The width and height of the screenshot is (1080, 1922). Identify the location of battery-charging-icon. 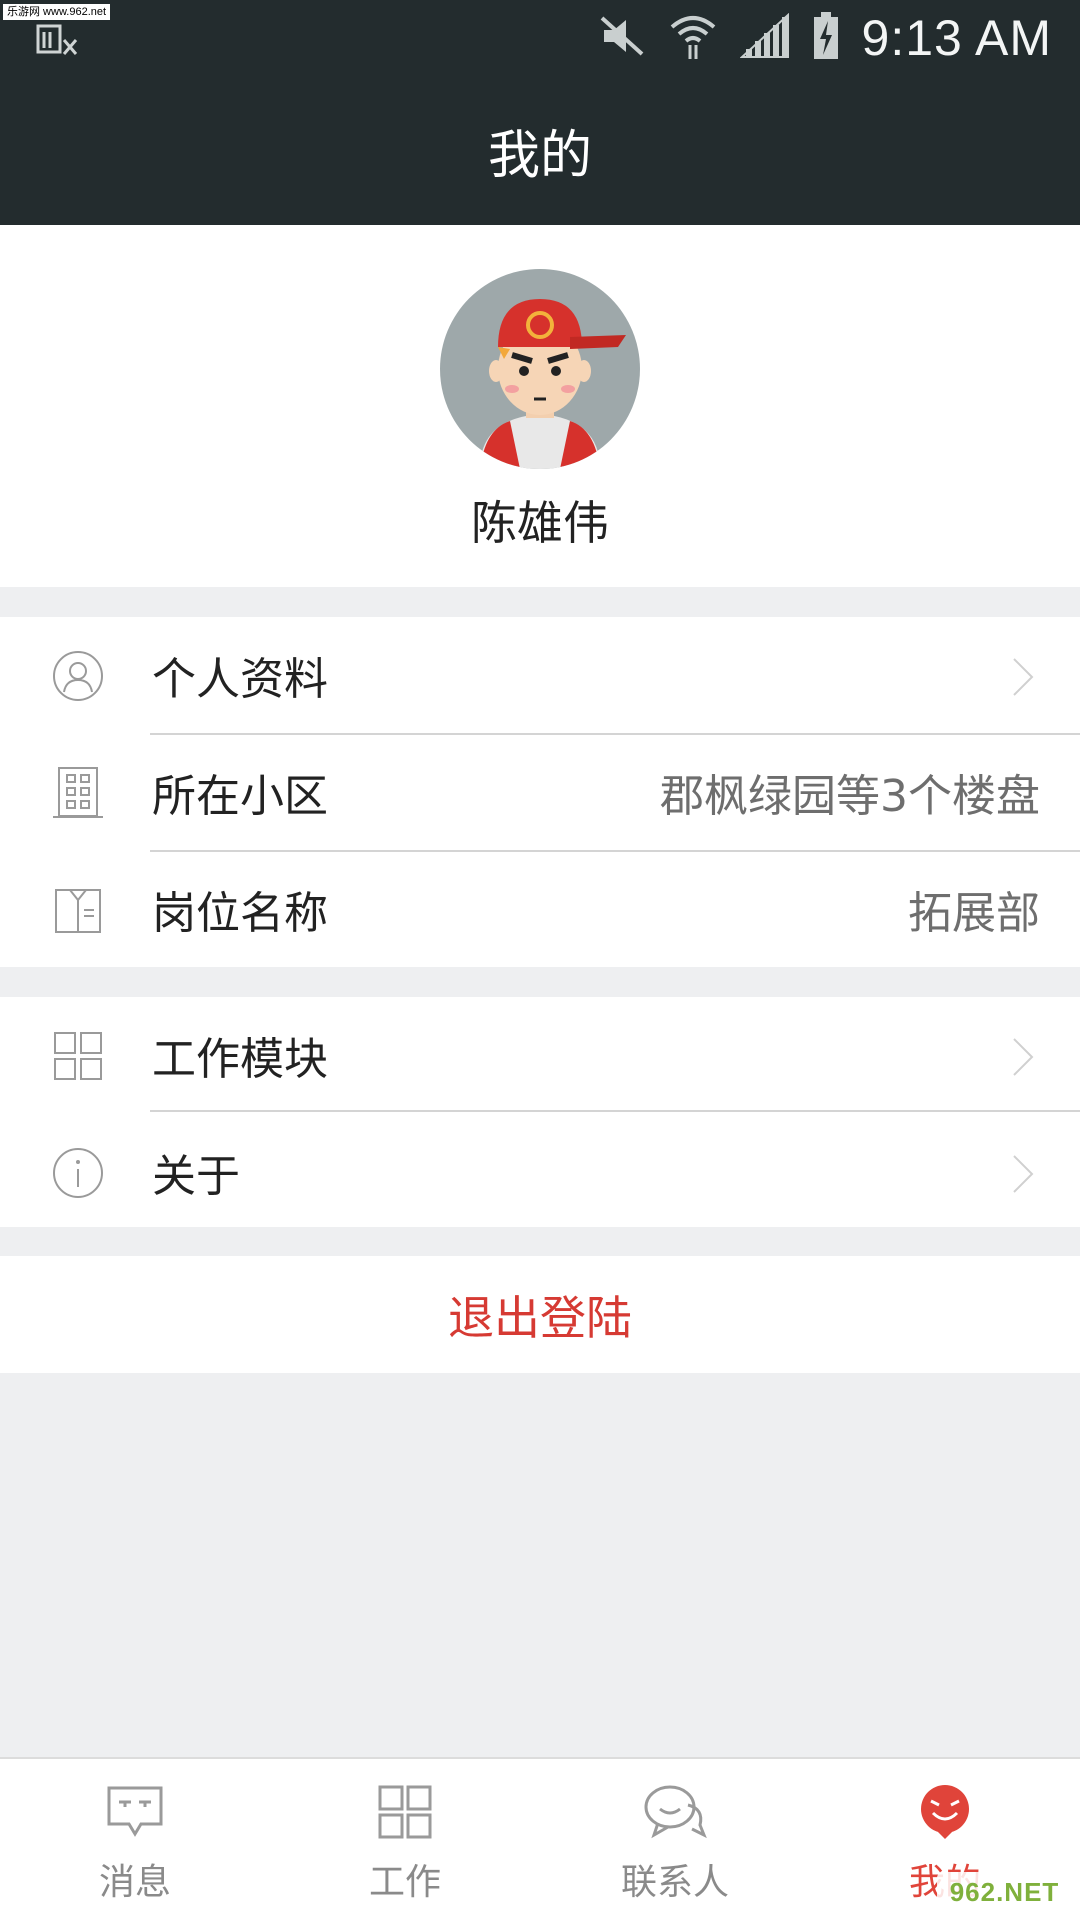
(826, 38).